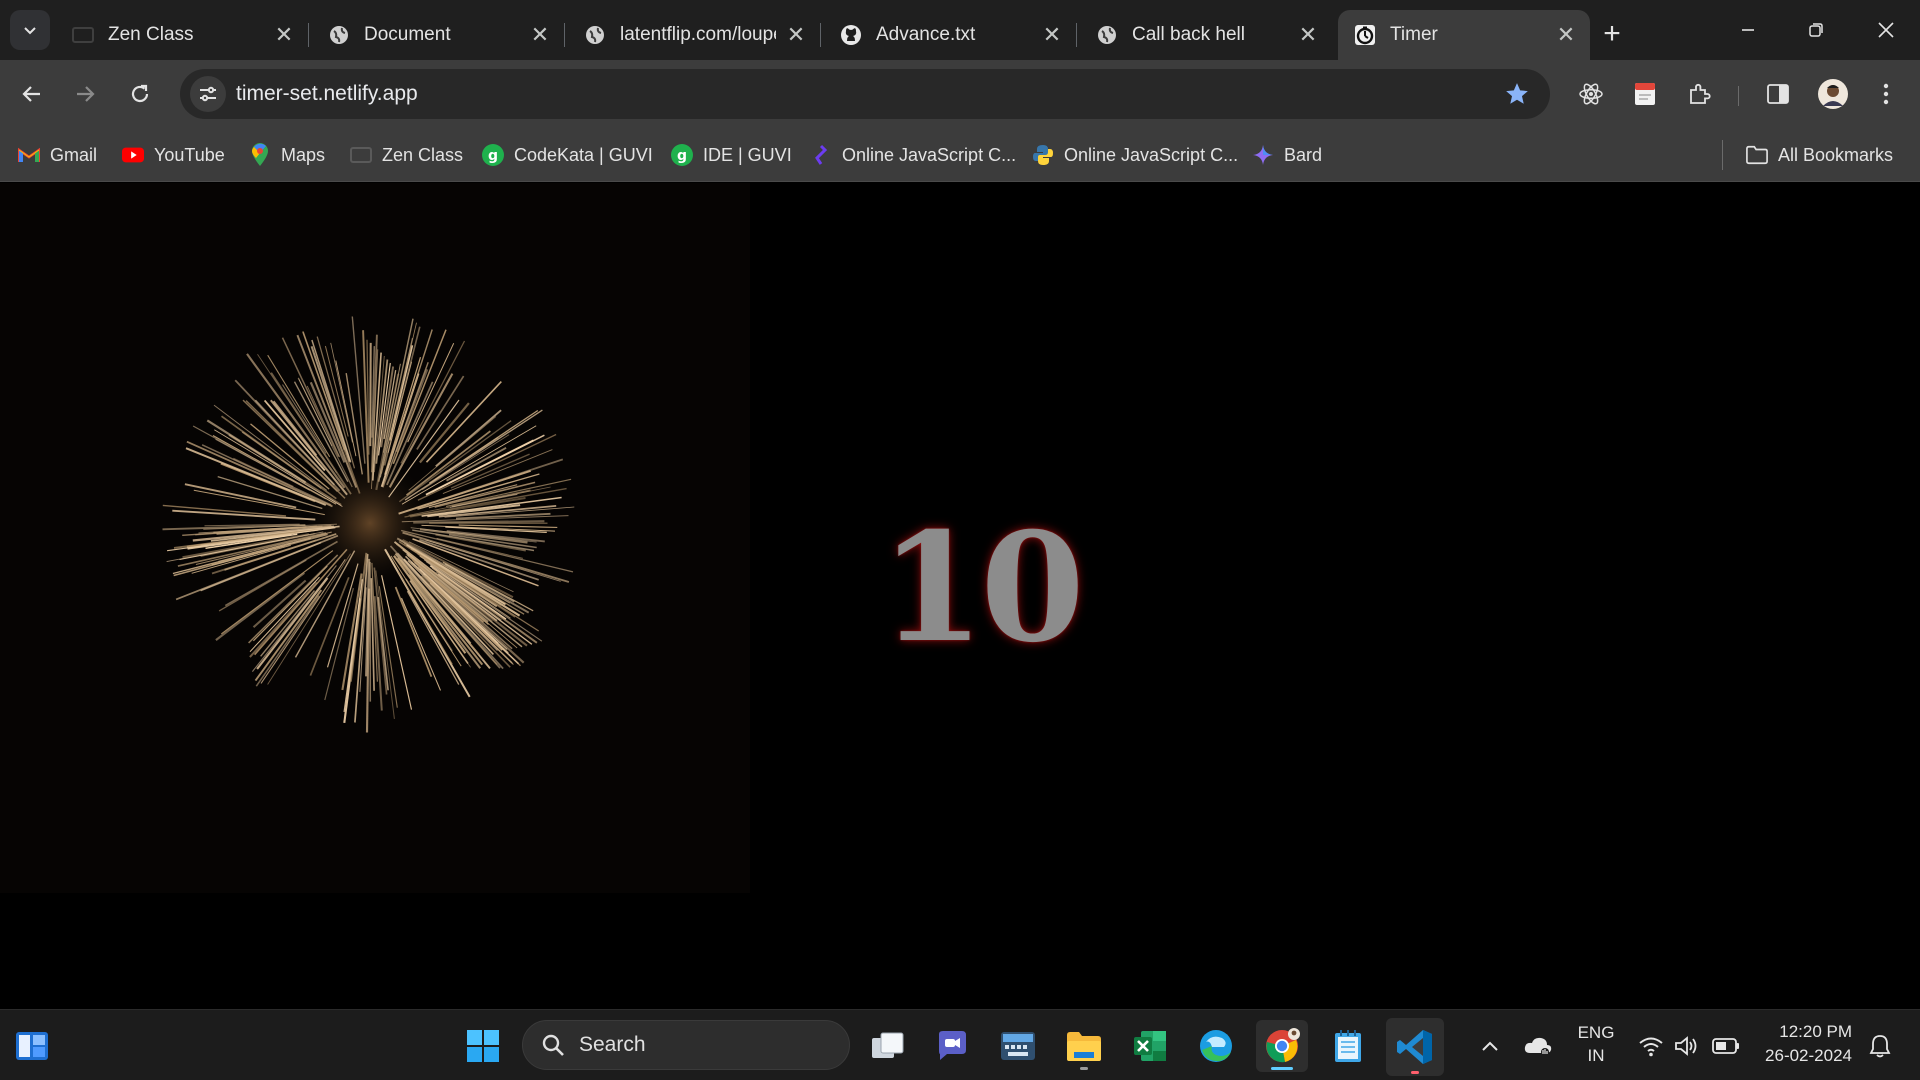  What do you see at coordinates (1150, 1046) in the screenshot?
I see `excel-button` at bounding box center [1150, 1046].